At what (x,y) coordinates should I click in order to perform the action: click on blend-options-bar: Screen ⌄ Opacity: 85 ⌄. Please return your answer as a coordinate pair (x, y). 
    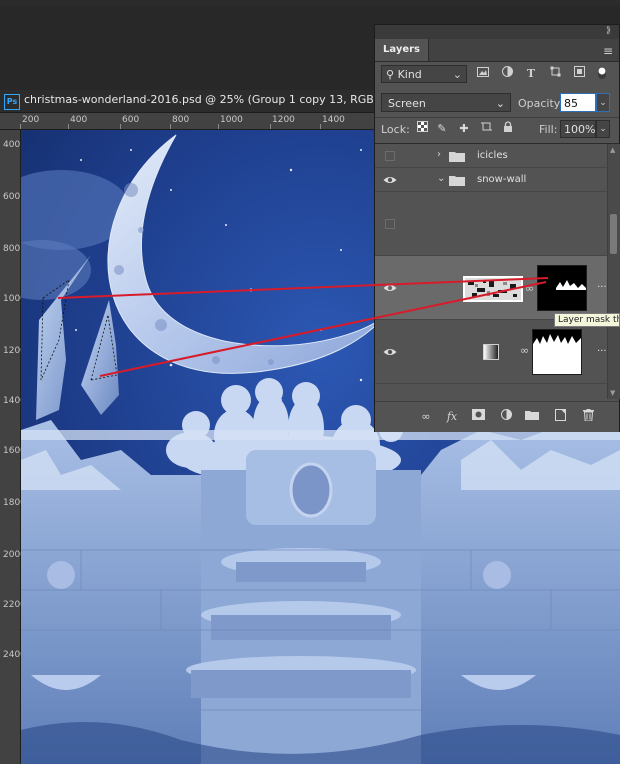
    Looking at the image, I should click on (497, 103).